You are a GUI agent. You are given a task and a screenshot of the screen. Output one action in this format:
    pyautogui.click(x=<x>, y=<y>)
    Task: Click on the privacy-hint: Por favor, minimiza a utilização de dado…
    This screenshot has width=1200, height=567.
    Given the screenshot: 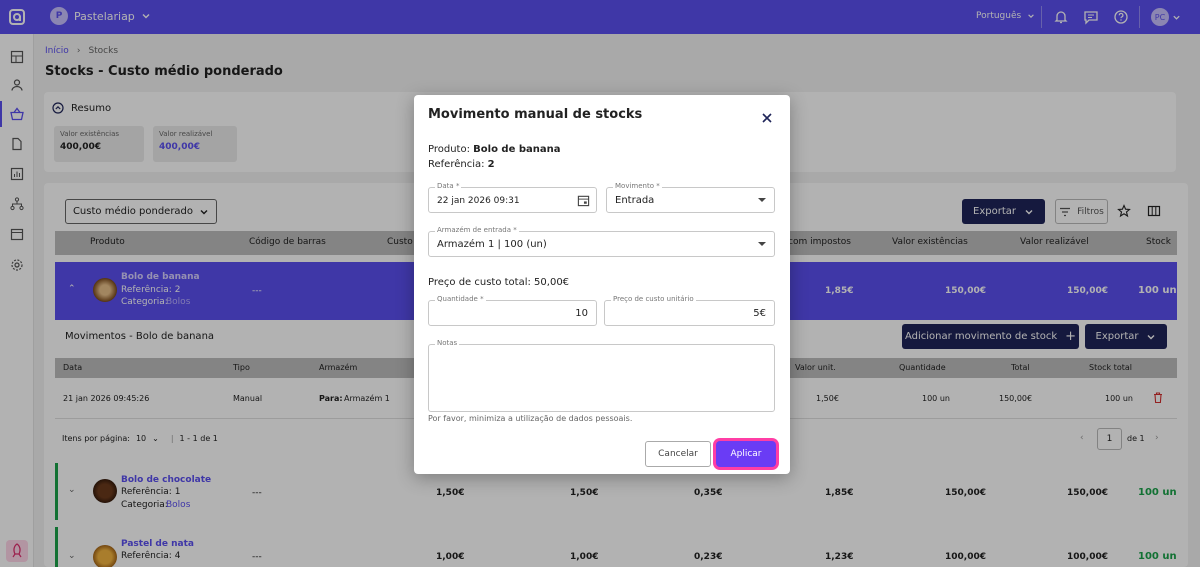 What is the action you would take?
    pyautogui.click(x=530, y=418)
    